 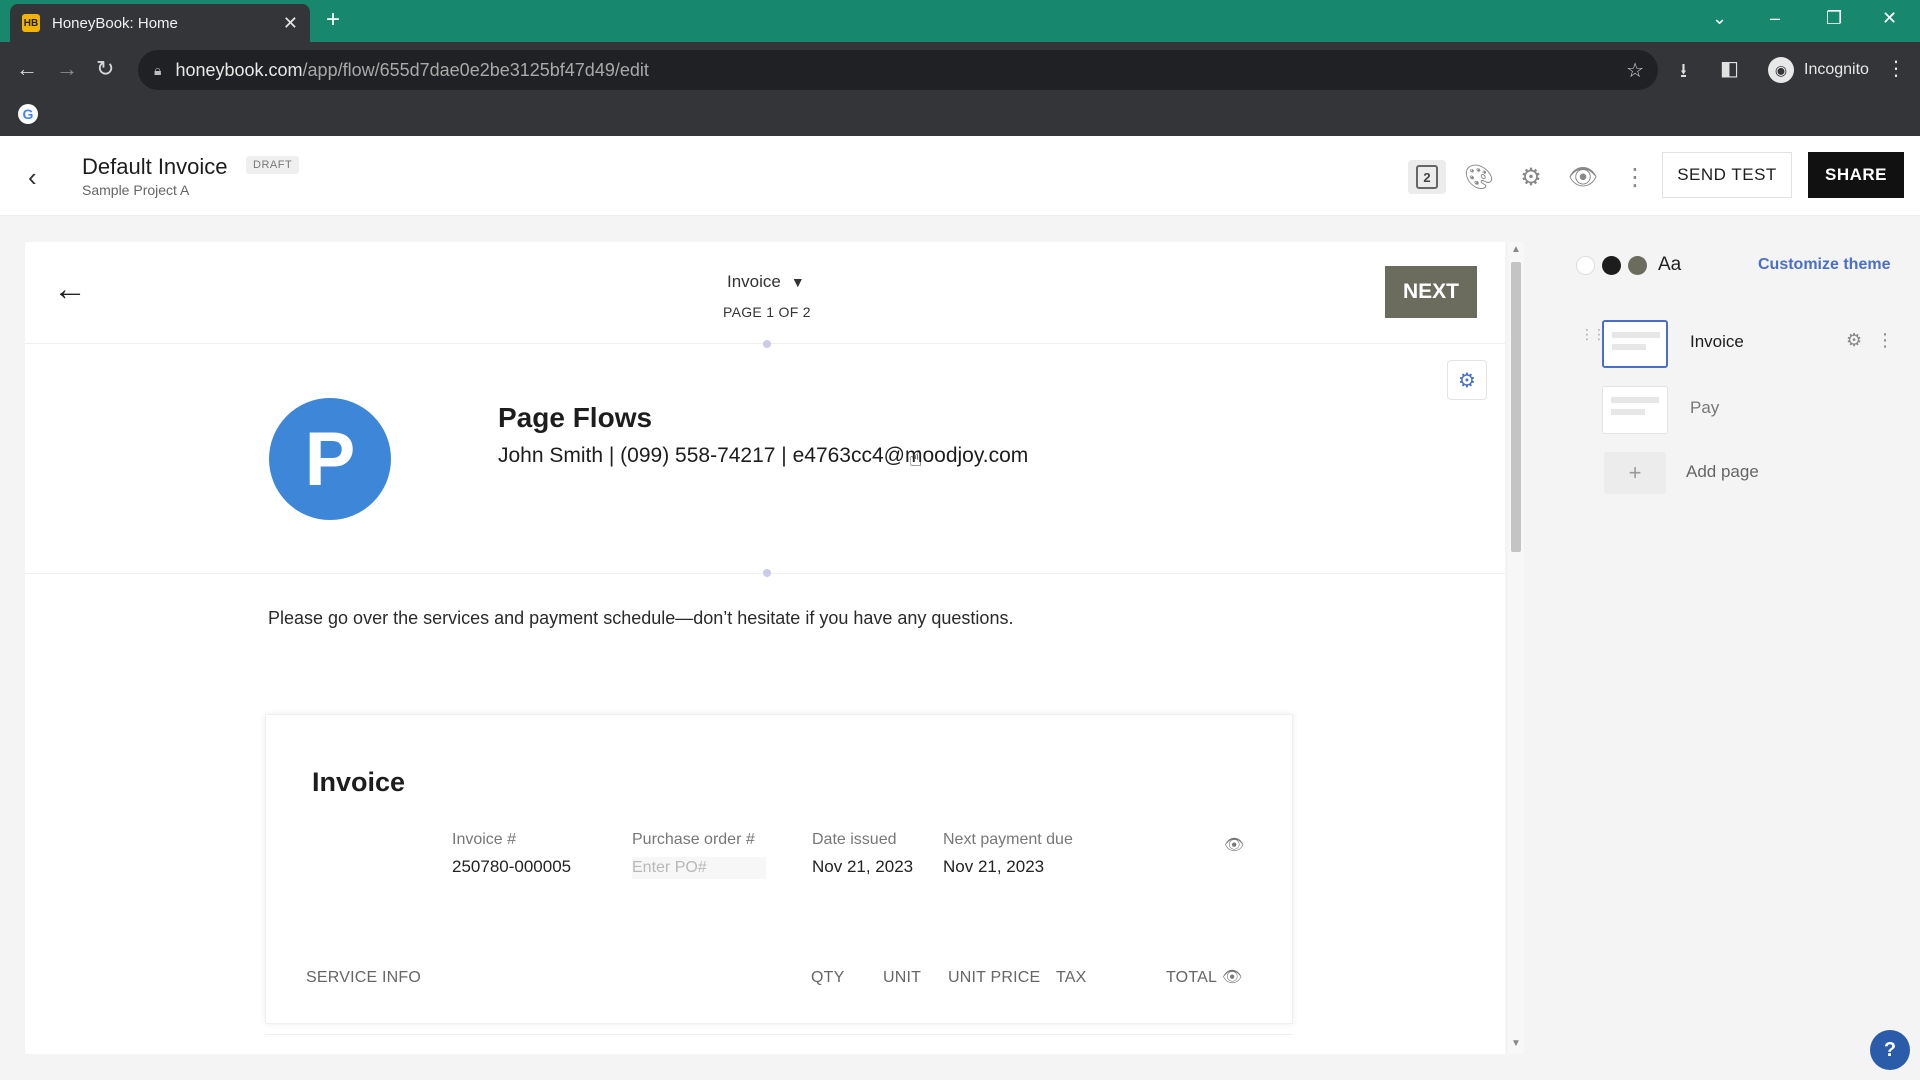 What do you see at coordinates (1729, 68) in the screenshot?
I see `side-panel-icon: ◧` at bounding box center [1729, 68].